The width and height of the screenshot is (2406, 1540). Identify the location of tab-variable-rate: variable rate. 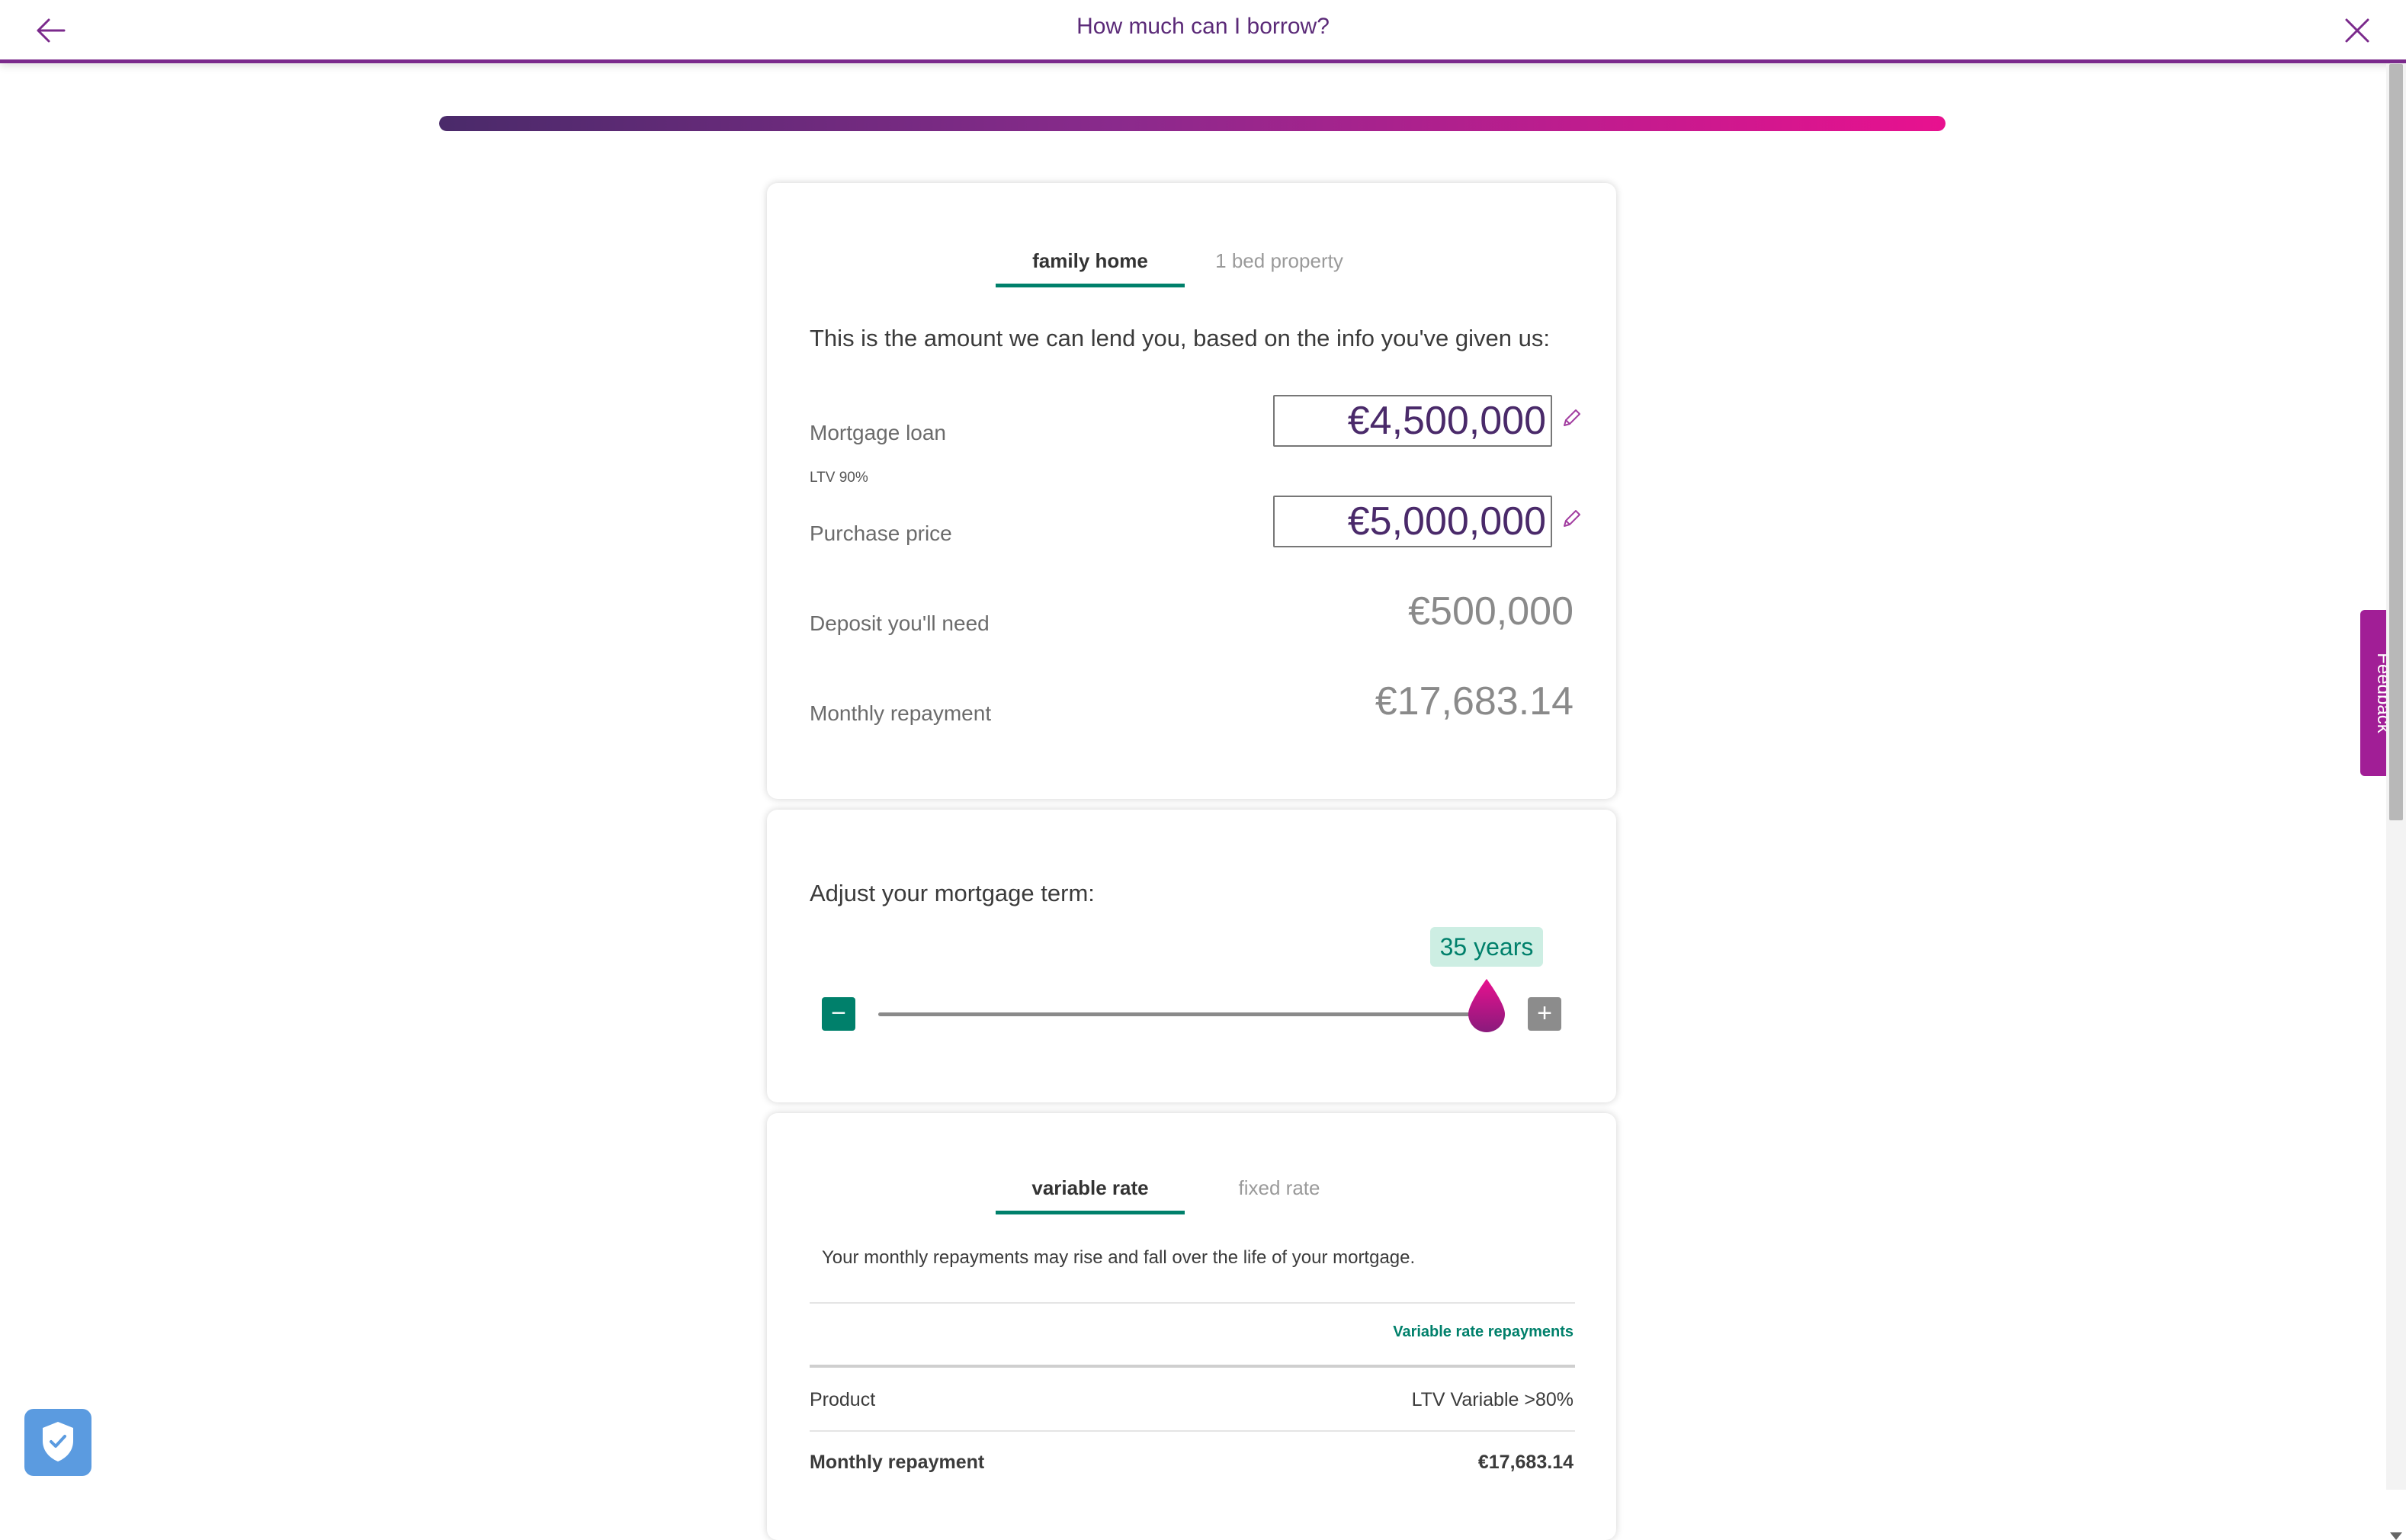
(1090, 1193).